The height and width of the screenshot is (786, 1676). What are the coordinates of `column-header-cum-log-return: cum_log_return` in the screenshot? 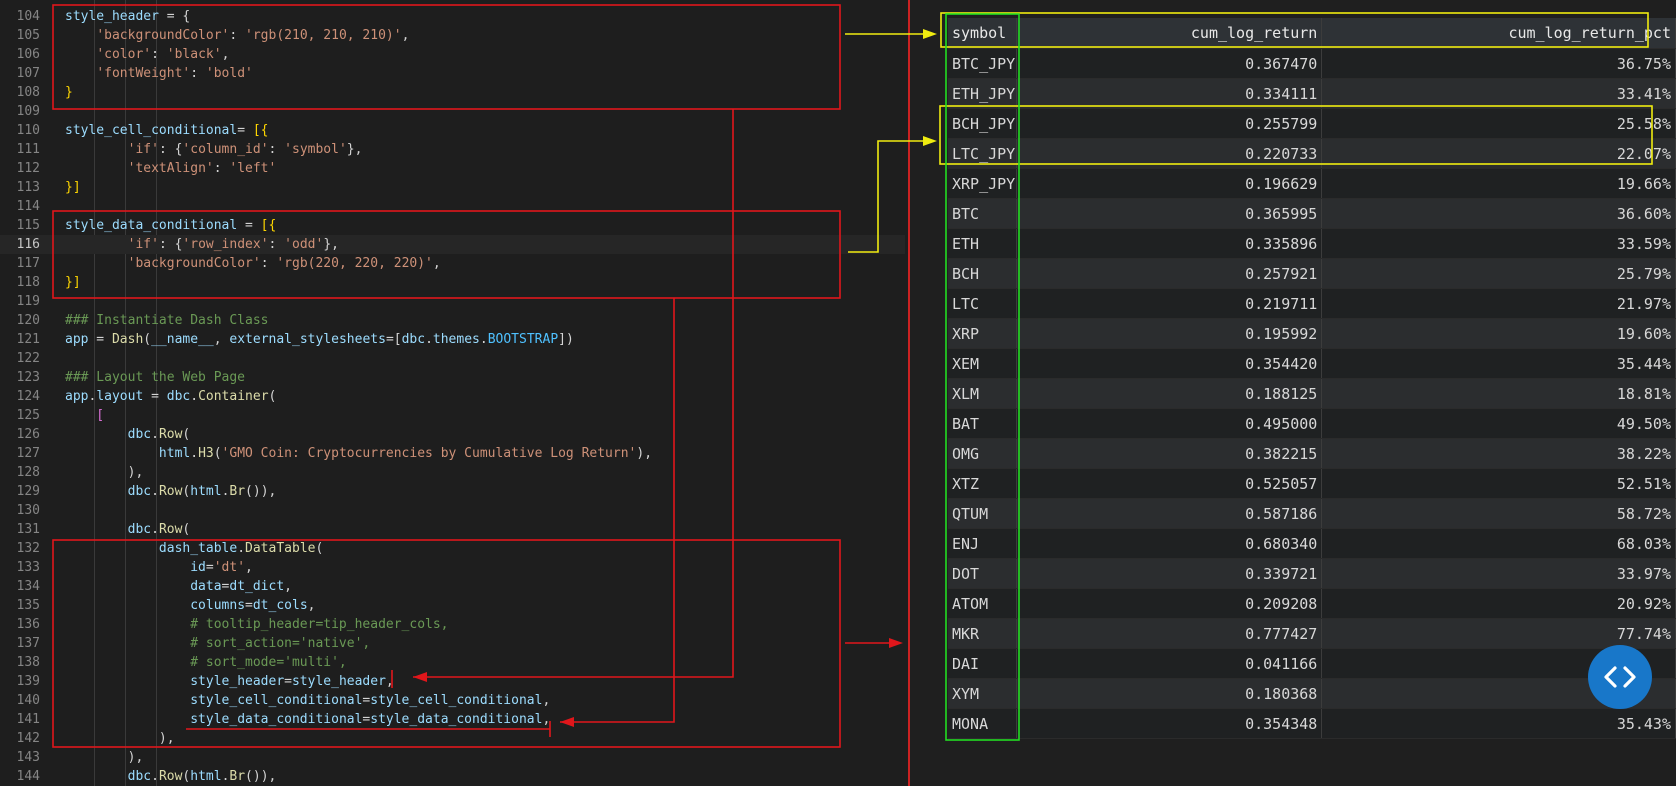 It's located at (1169, 33).